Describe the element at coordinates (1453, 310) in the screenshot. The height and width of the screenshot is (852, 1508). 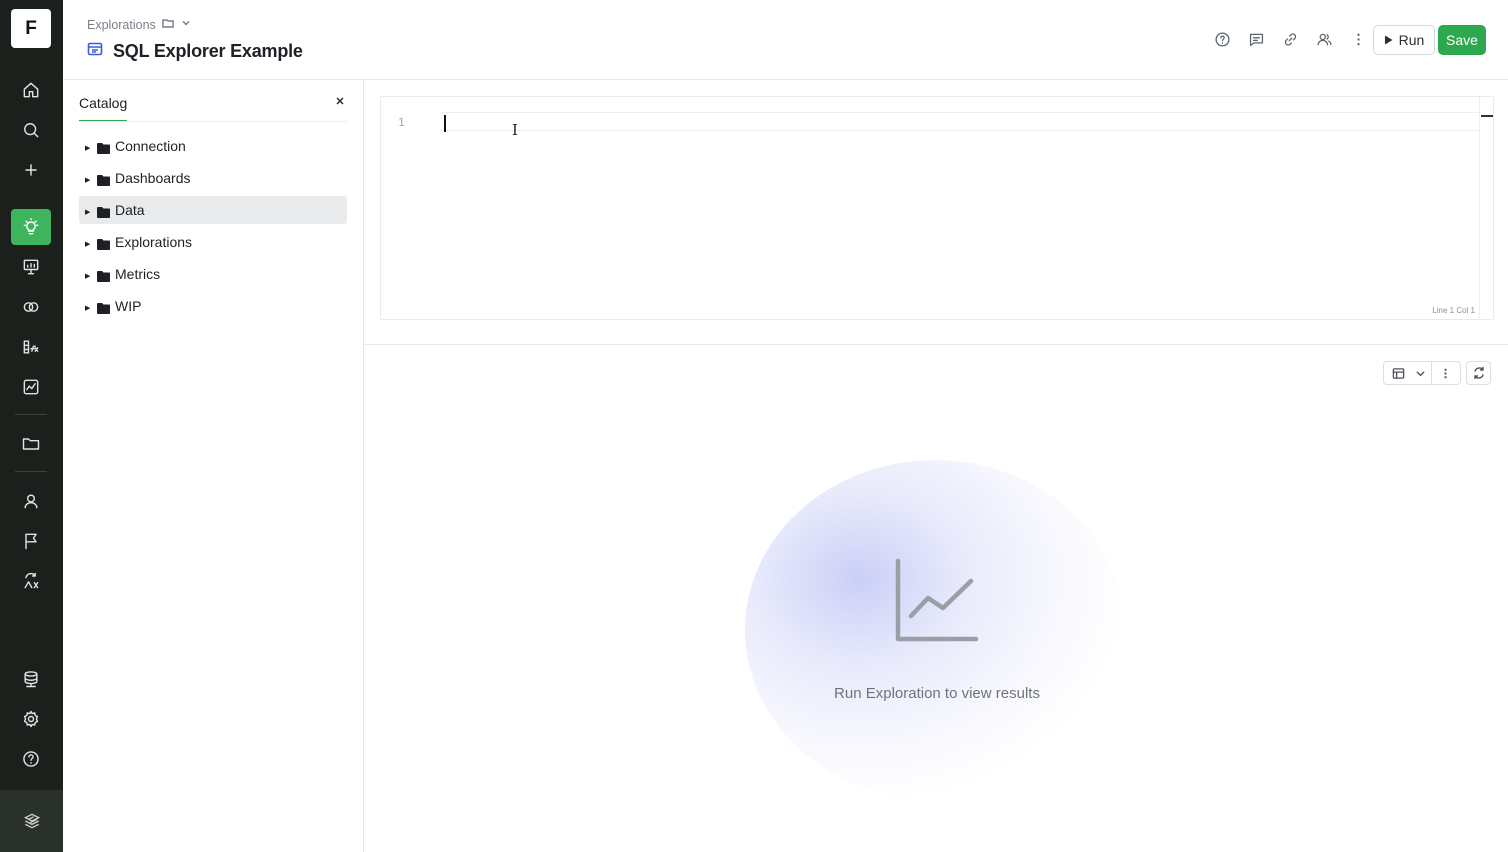
I see `cursor-position: Line 1 Col 1` at that location.